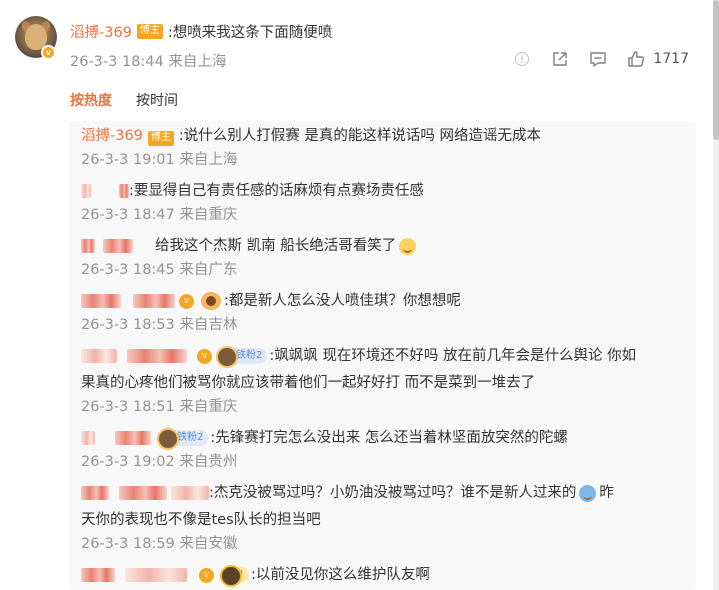 The height and width of the screenshot is (590, 719). Describe the element at coordinates (128, 160) in the screenshot. I see `reply-time: 26-3-3 19:01` at that location.